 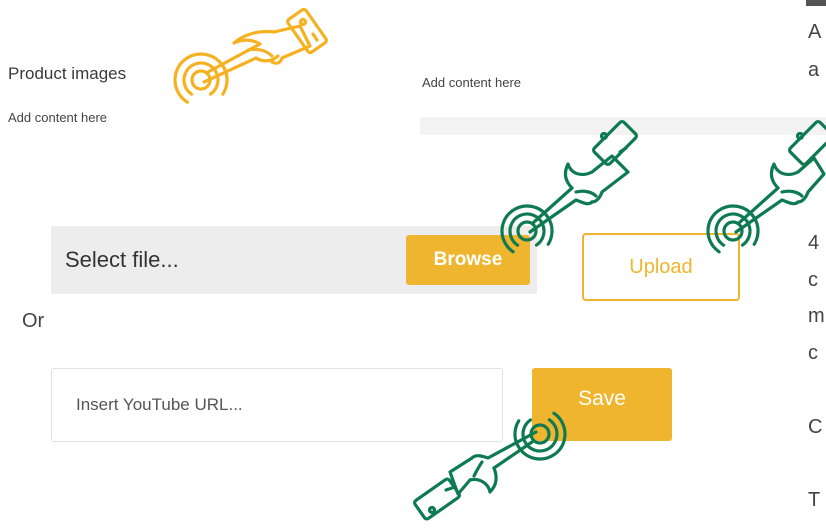 What do you see at coordinates (816, 3) in the screenshot?
I see `right-column-heading-fragment` at bounding box center [816, 3].